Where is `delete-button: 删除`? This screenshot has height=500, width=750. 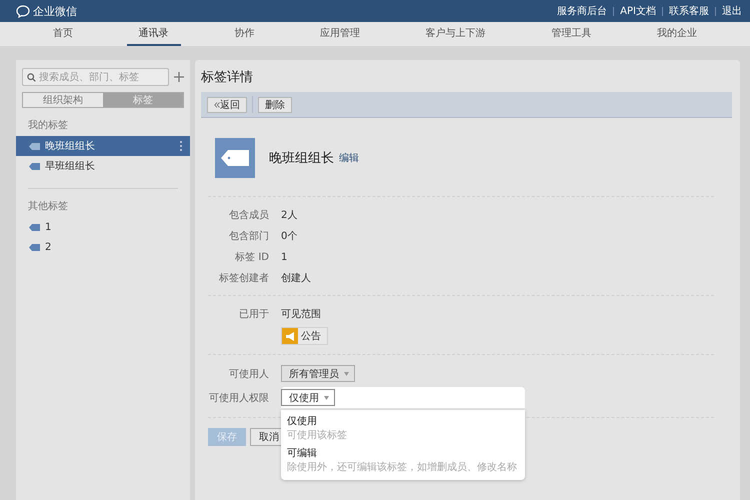
delete-button: 删除 is located at coordinates (275, 104).